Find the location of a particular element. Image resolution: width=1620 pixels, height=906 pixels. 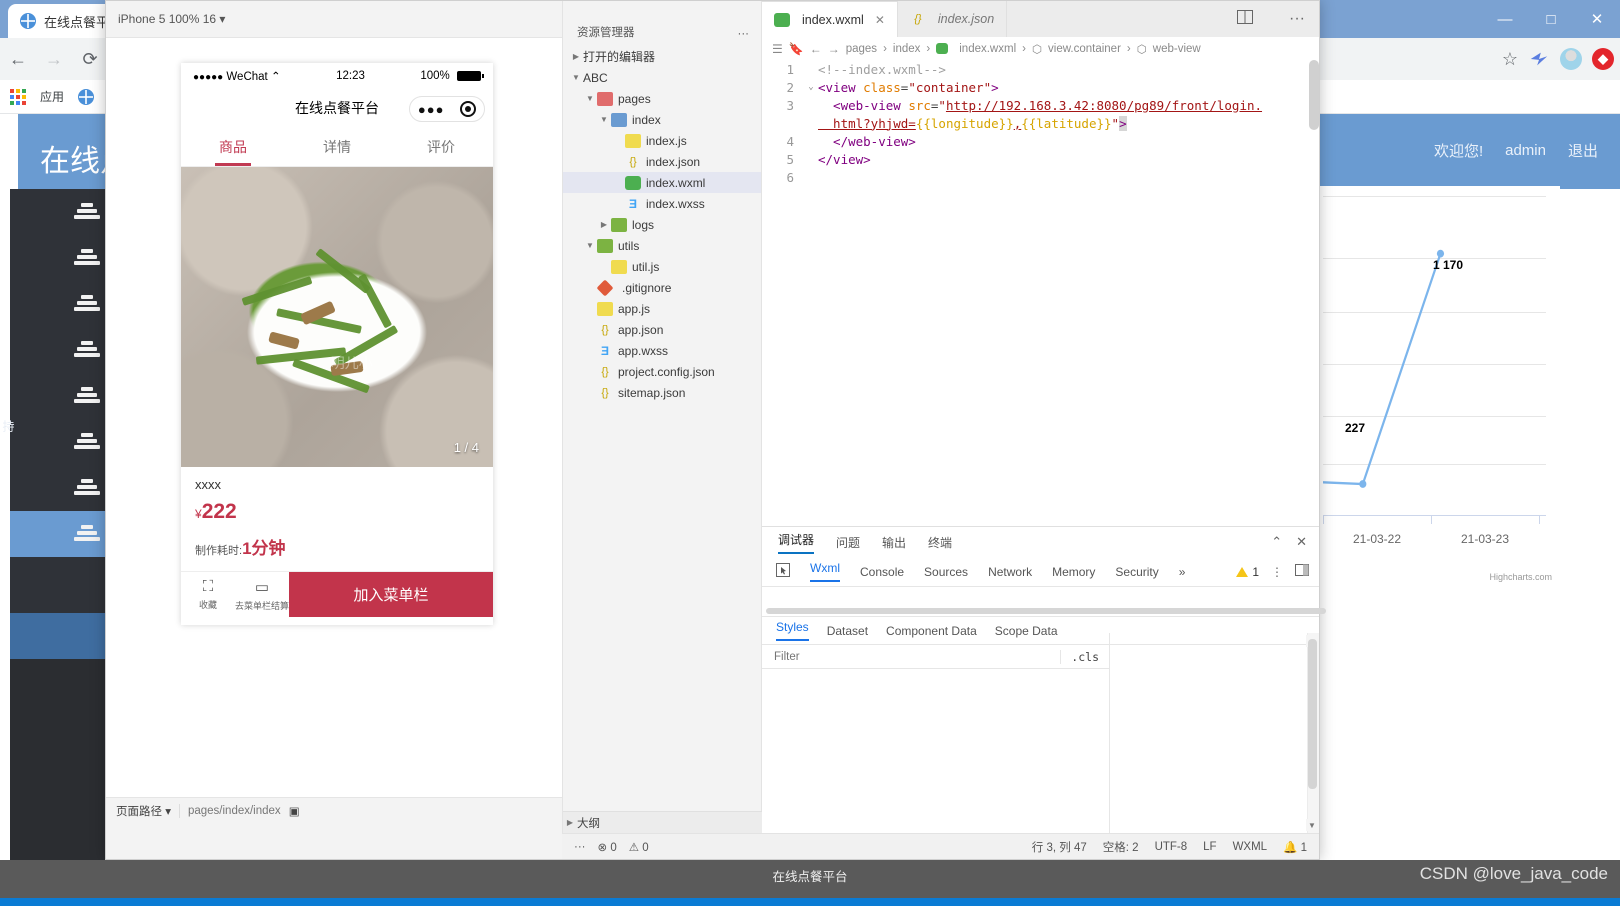

cart-button: ▭ 去菜单栏结算 is located at coordinates (262, 594).